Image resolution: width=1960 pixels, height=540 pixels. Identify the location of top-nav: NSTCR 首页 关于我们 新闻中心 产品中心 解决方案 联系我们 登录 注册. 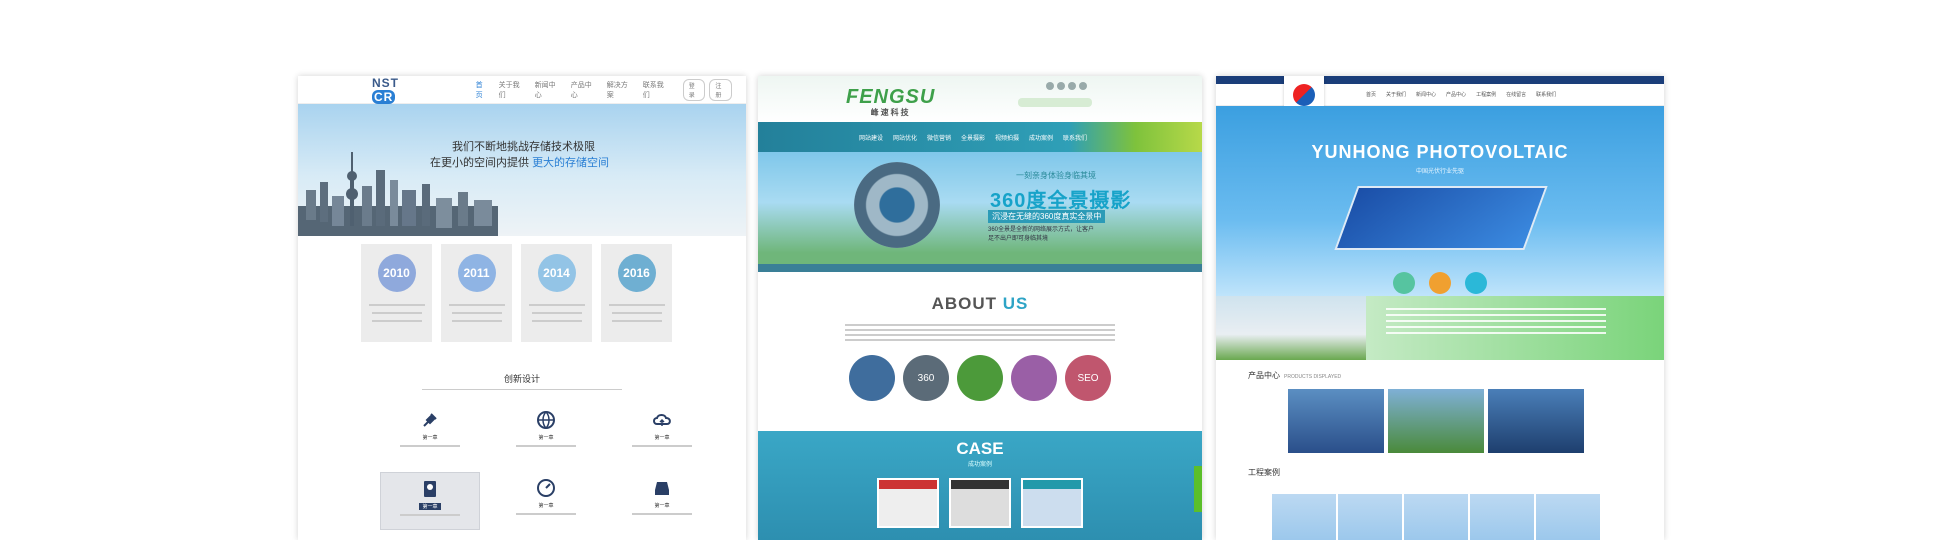
(522, 90).